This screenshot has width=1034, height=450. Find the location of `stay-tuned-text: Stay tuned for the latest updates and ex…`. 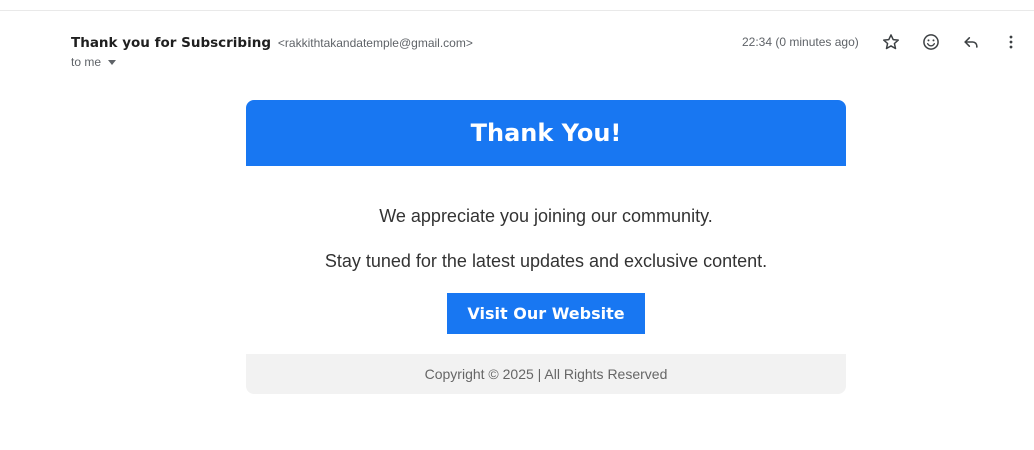

stay-tuned-text: Stay tuned for the latest updates and ex… is located at coordinates (546, 261).